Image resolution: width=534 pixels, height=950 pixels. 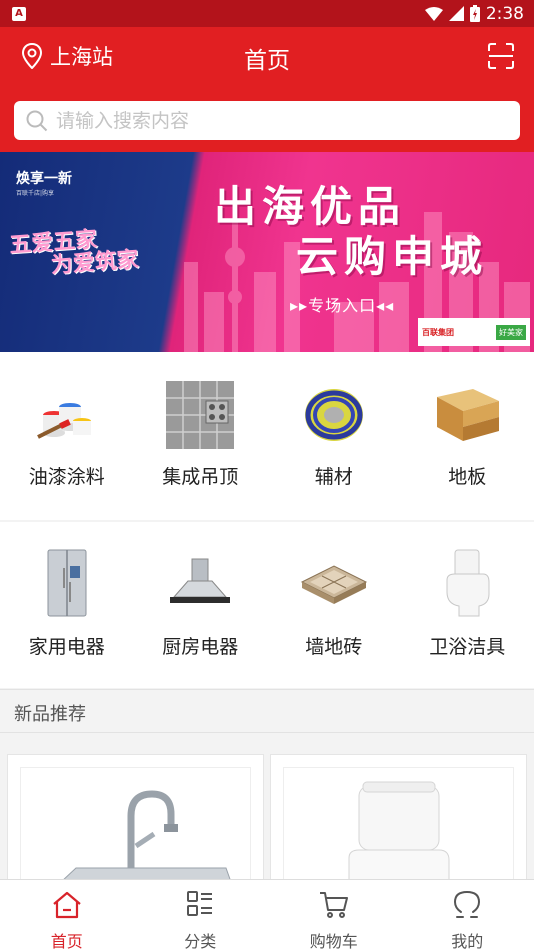 I want to click on category-label: 油漆涂料, so click(x=66, y=477).